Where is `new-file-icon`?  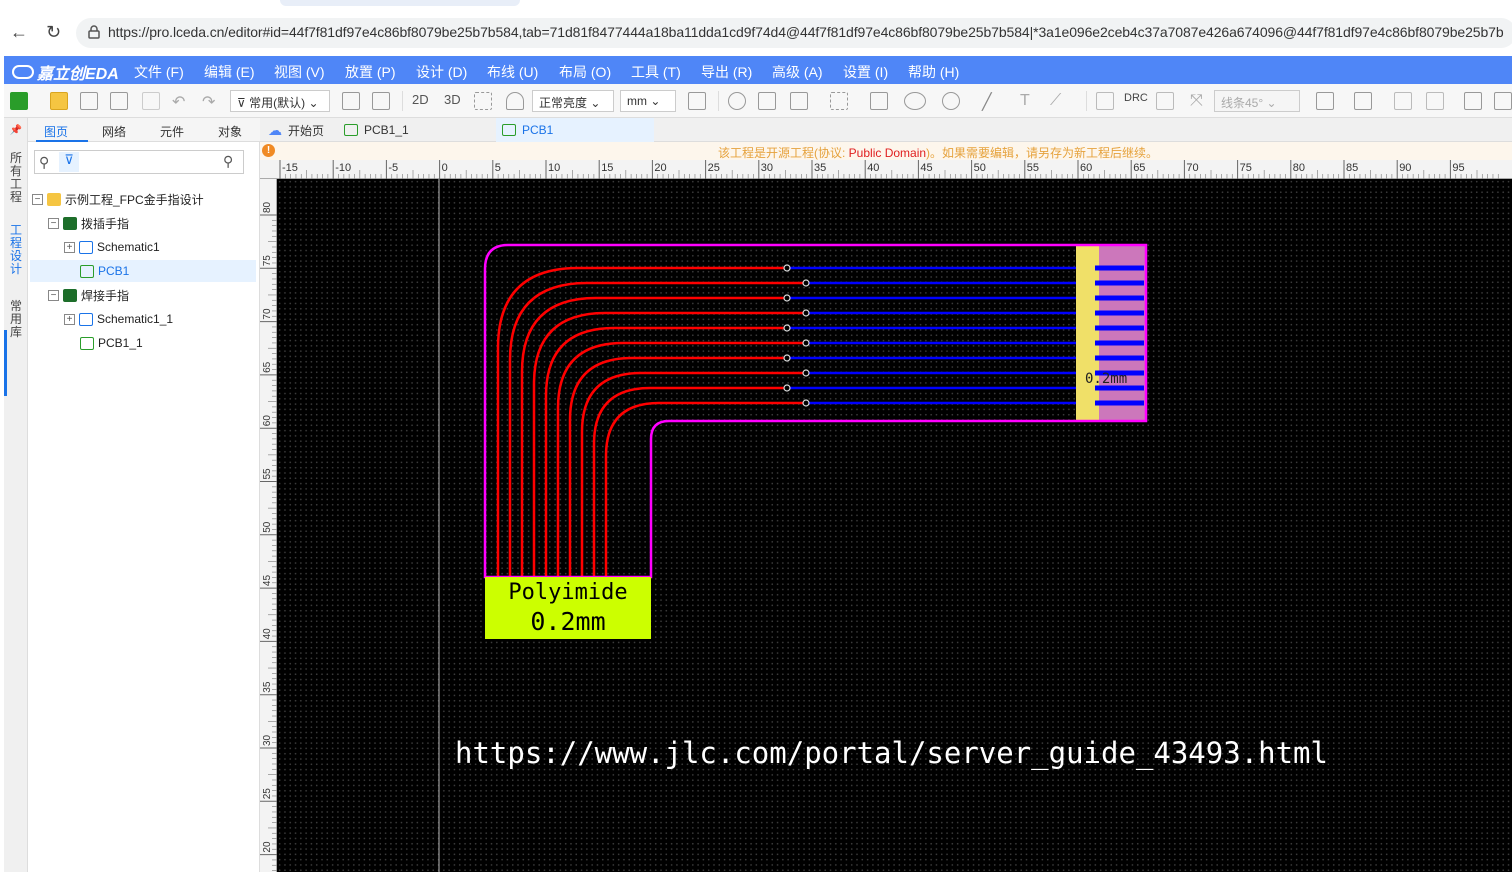 new-file-icon is located at coordinates (19, 101).